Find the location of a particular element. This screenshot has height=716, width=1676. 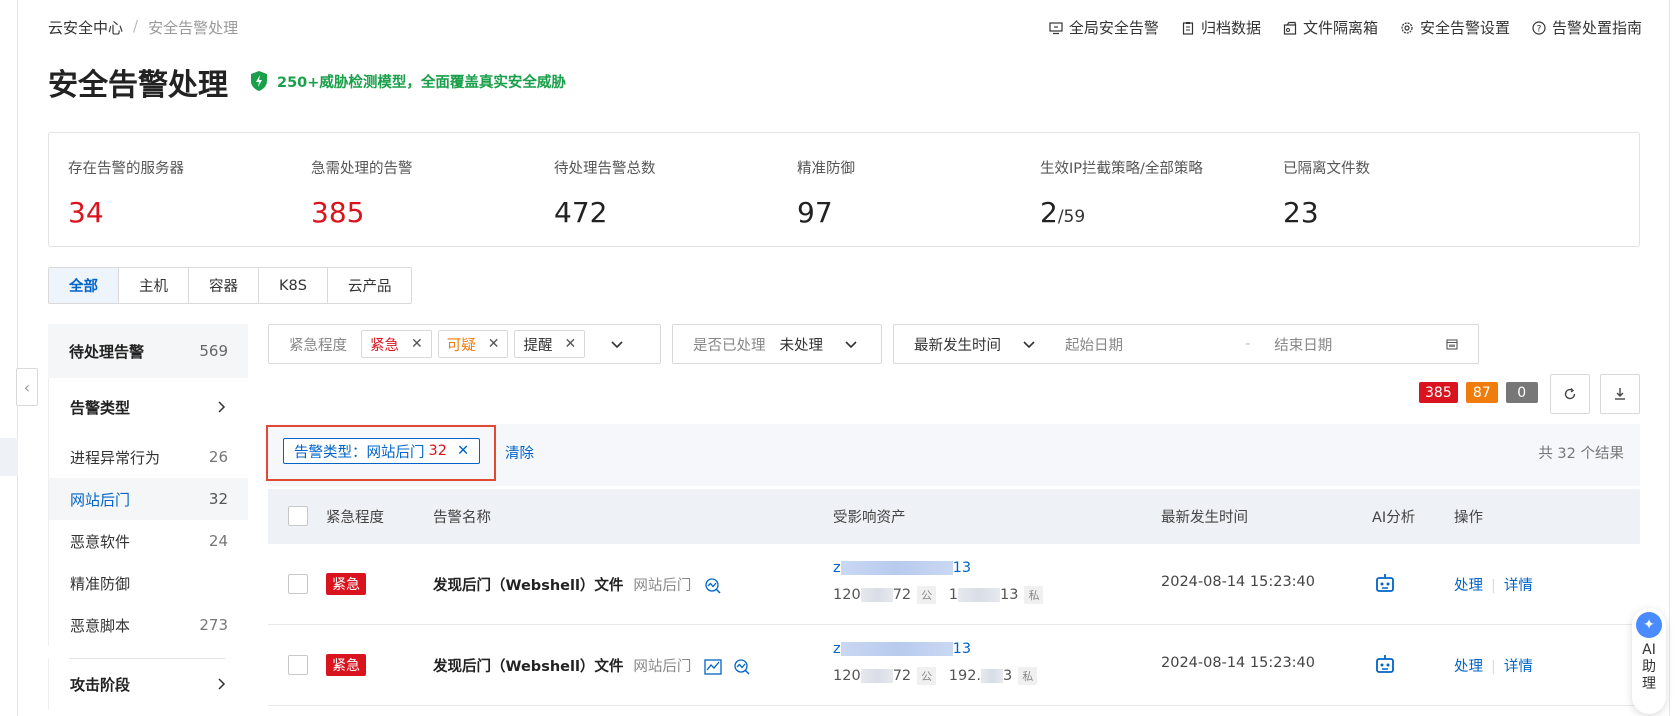

time-field-select: 最新发生时间 is located at coordinates (957, 344).